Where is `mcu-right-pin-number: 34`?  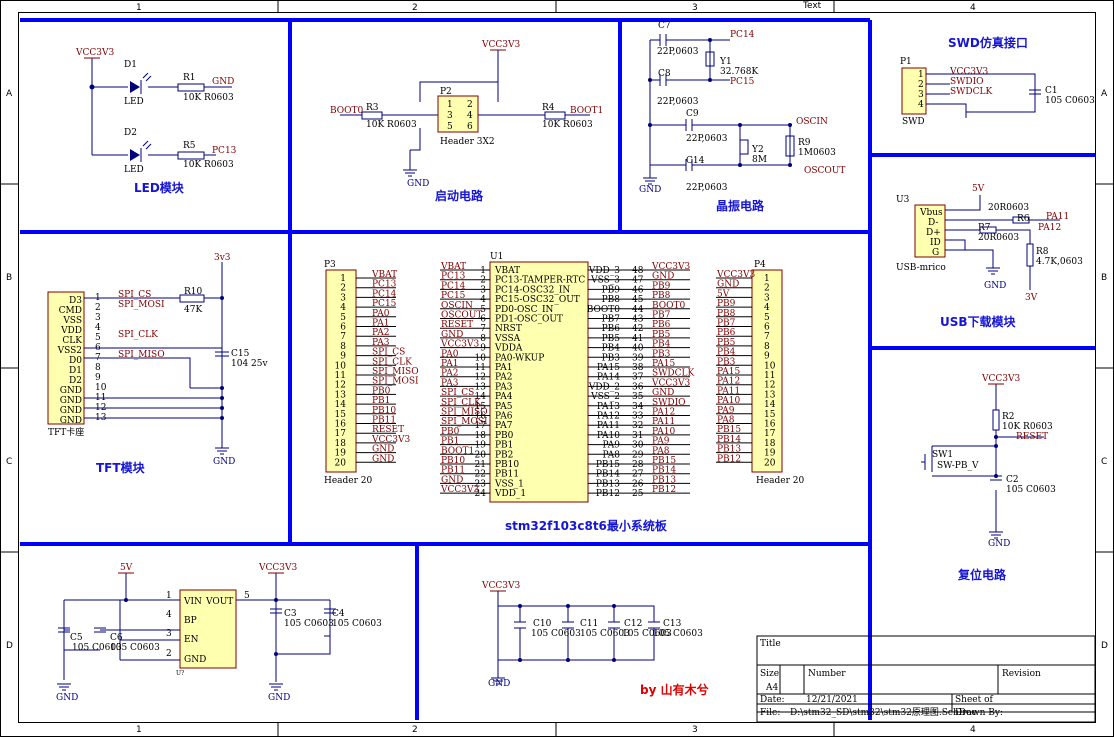
mcu-right-pin-number: 34 is located at coordinates (638, 407).